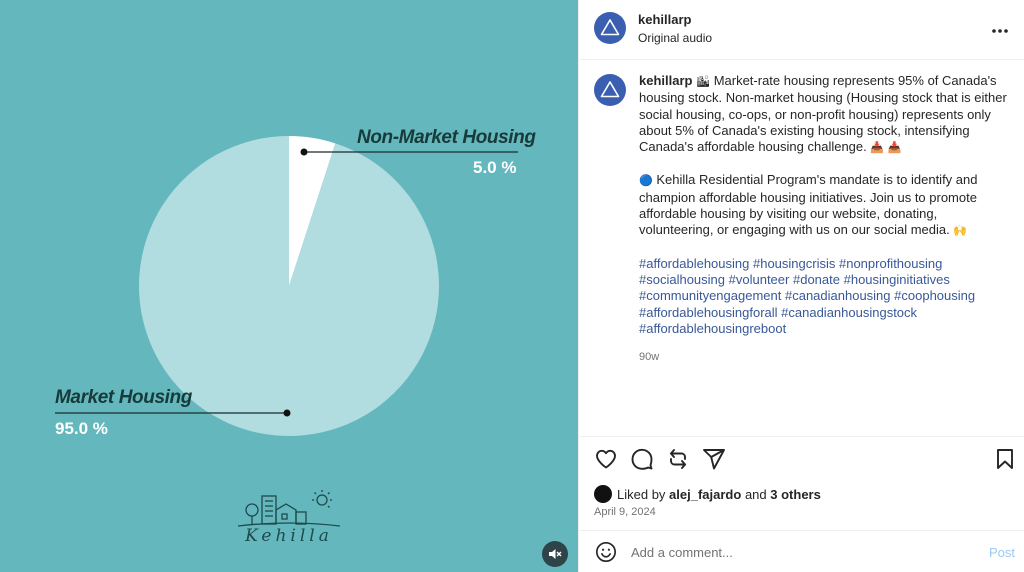  What do you see at coordinates (123, 397) in the screenshot?
I see `market-label: Market Housing` at bounding box center [123, 397].